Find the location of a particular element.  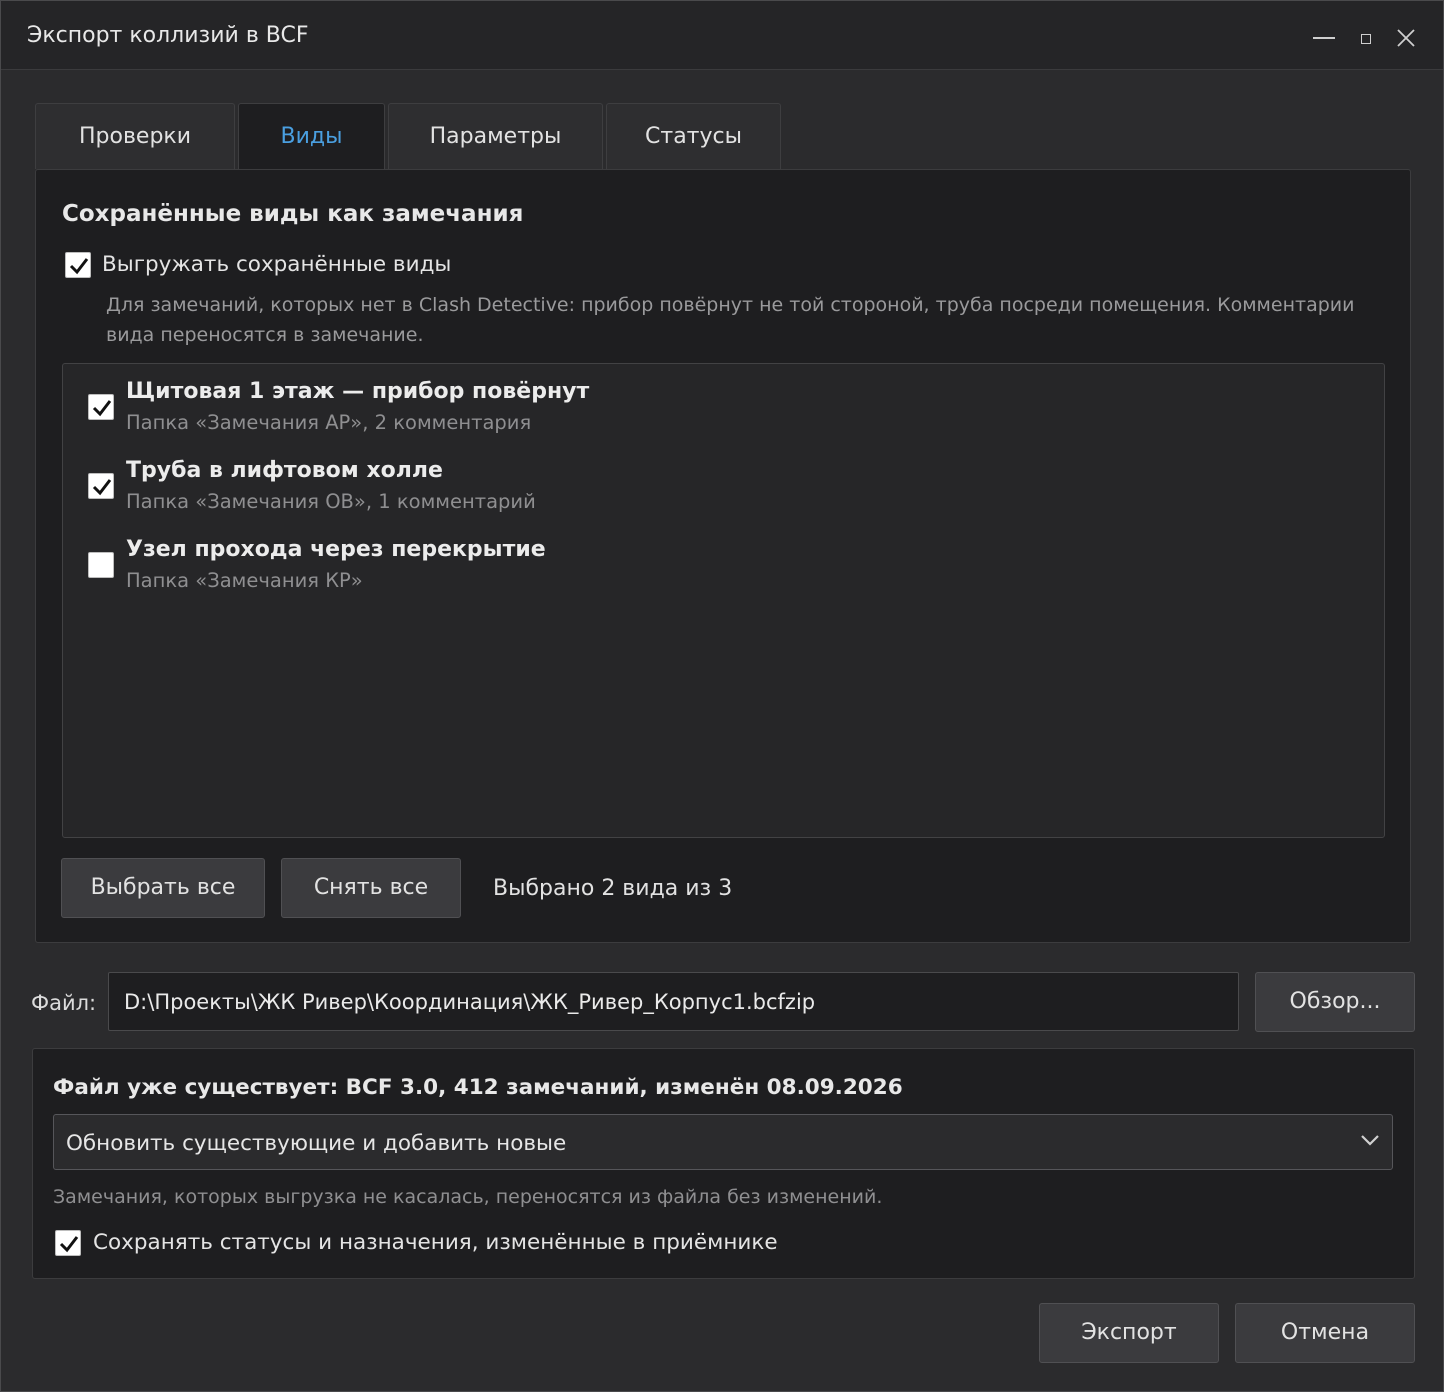

section-title: Сохранённые виды как замечания is located at coordinates (293, 214).